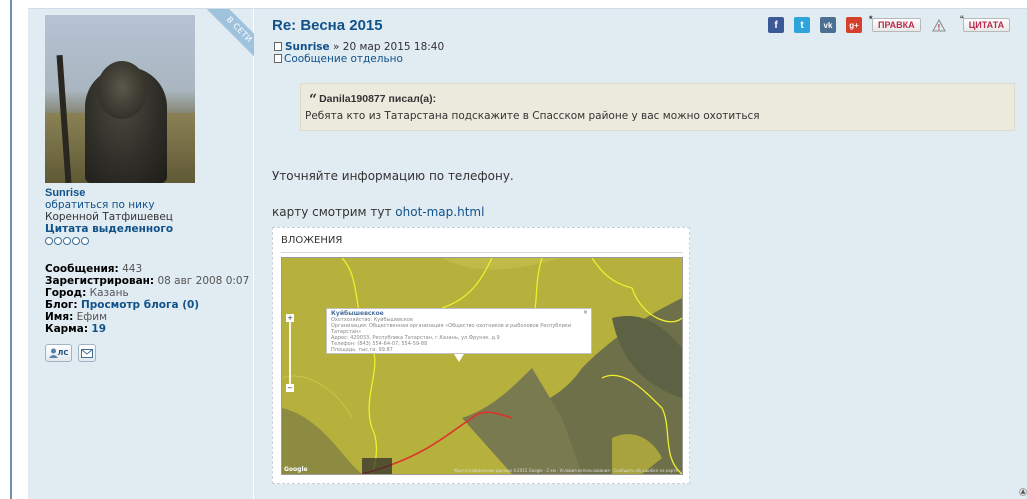  Describe the element at coordinates (871, 19) in the screenshot. I see `star-icon: *` at that location.